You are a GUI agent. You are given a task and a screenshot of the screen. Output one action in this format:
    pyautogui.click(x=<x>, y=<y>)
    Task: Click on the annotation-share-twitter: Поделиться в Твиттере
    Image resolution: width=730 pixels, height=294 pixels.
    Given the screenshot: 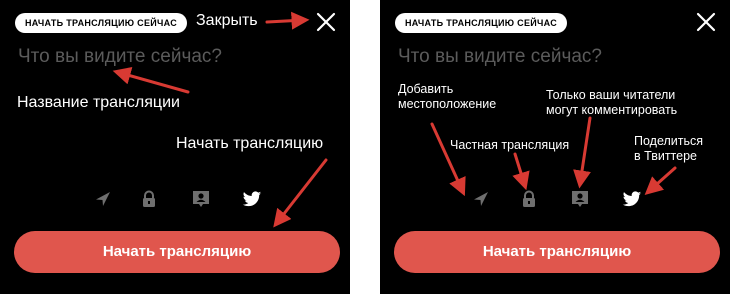 What is the action you would take?
    pyautogui.click(x=669, y=148)
    